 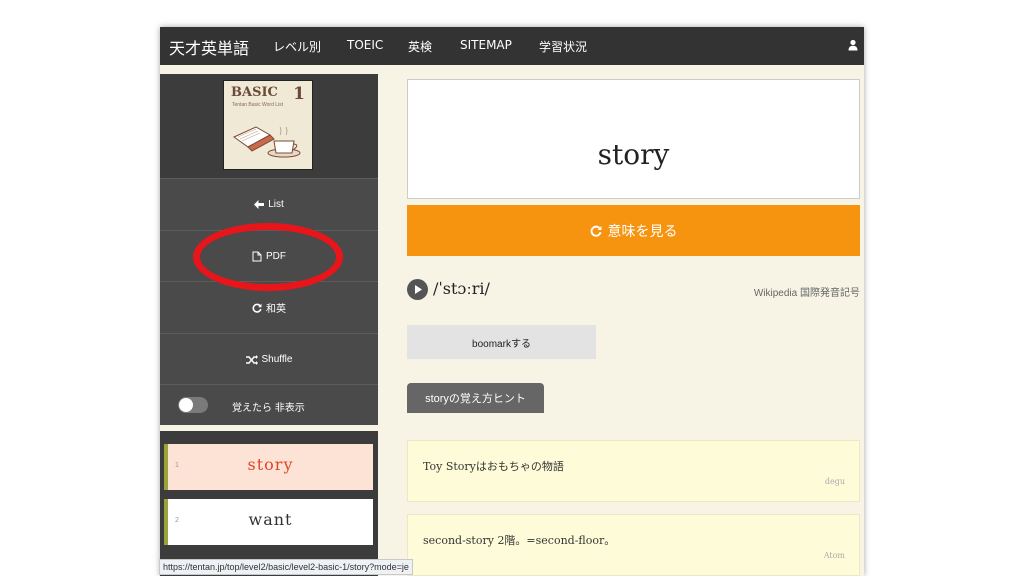 What do you see at coordinates (299, 94) in the screenshot?
I see `book-number: 1` at bounding box center [299, 94].